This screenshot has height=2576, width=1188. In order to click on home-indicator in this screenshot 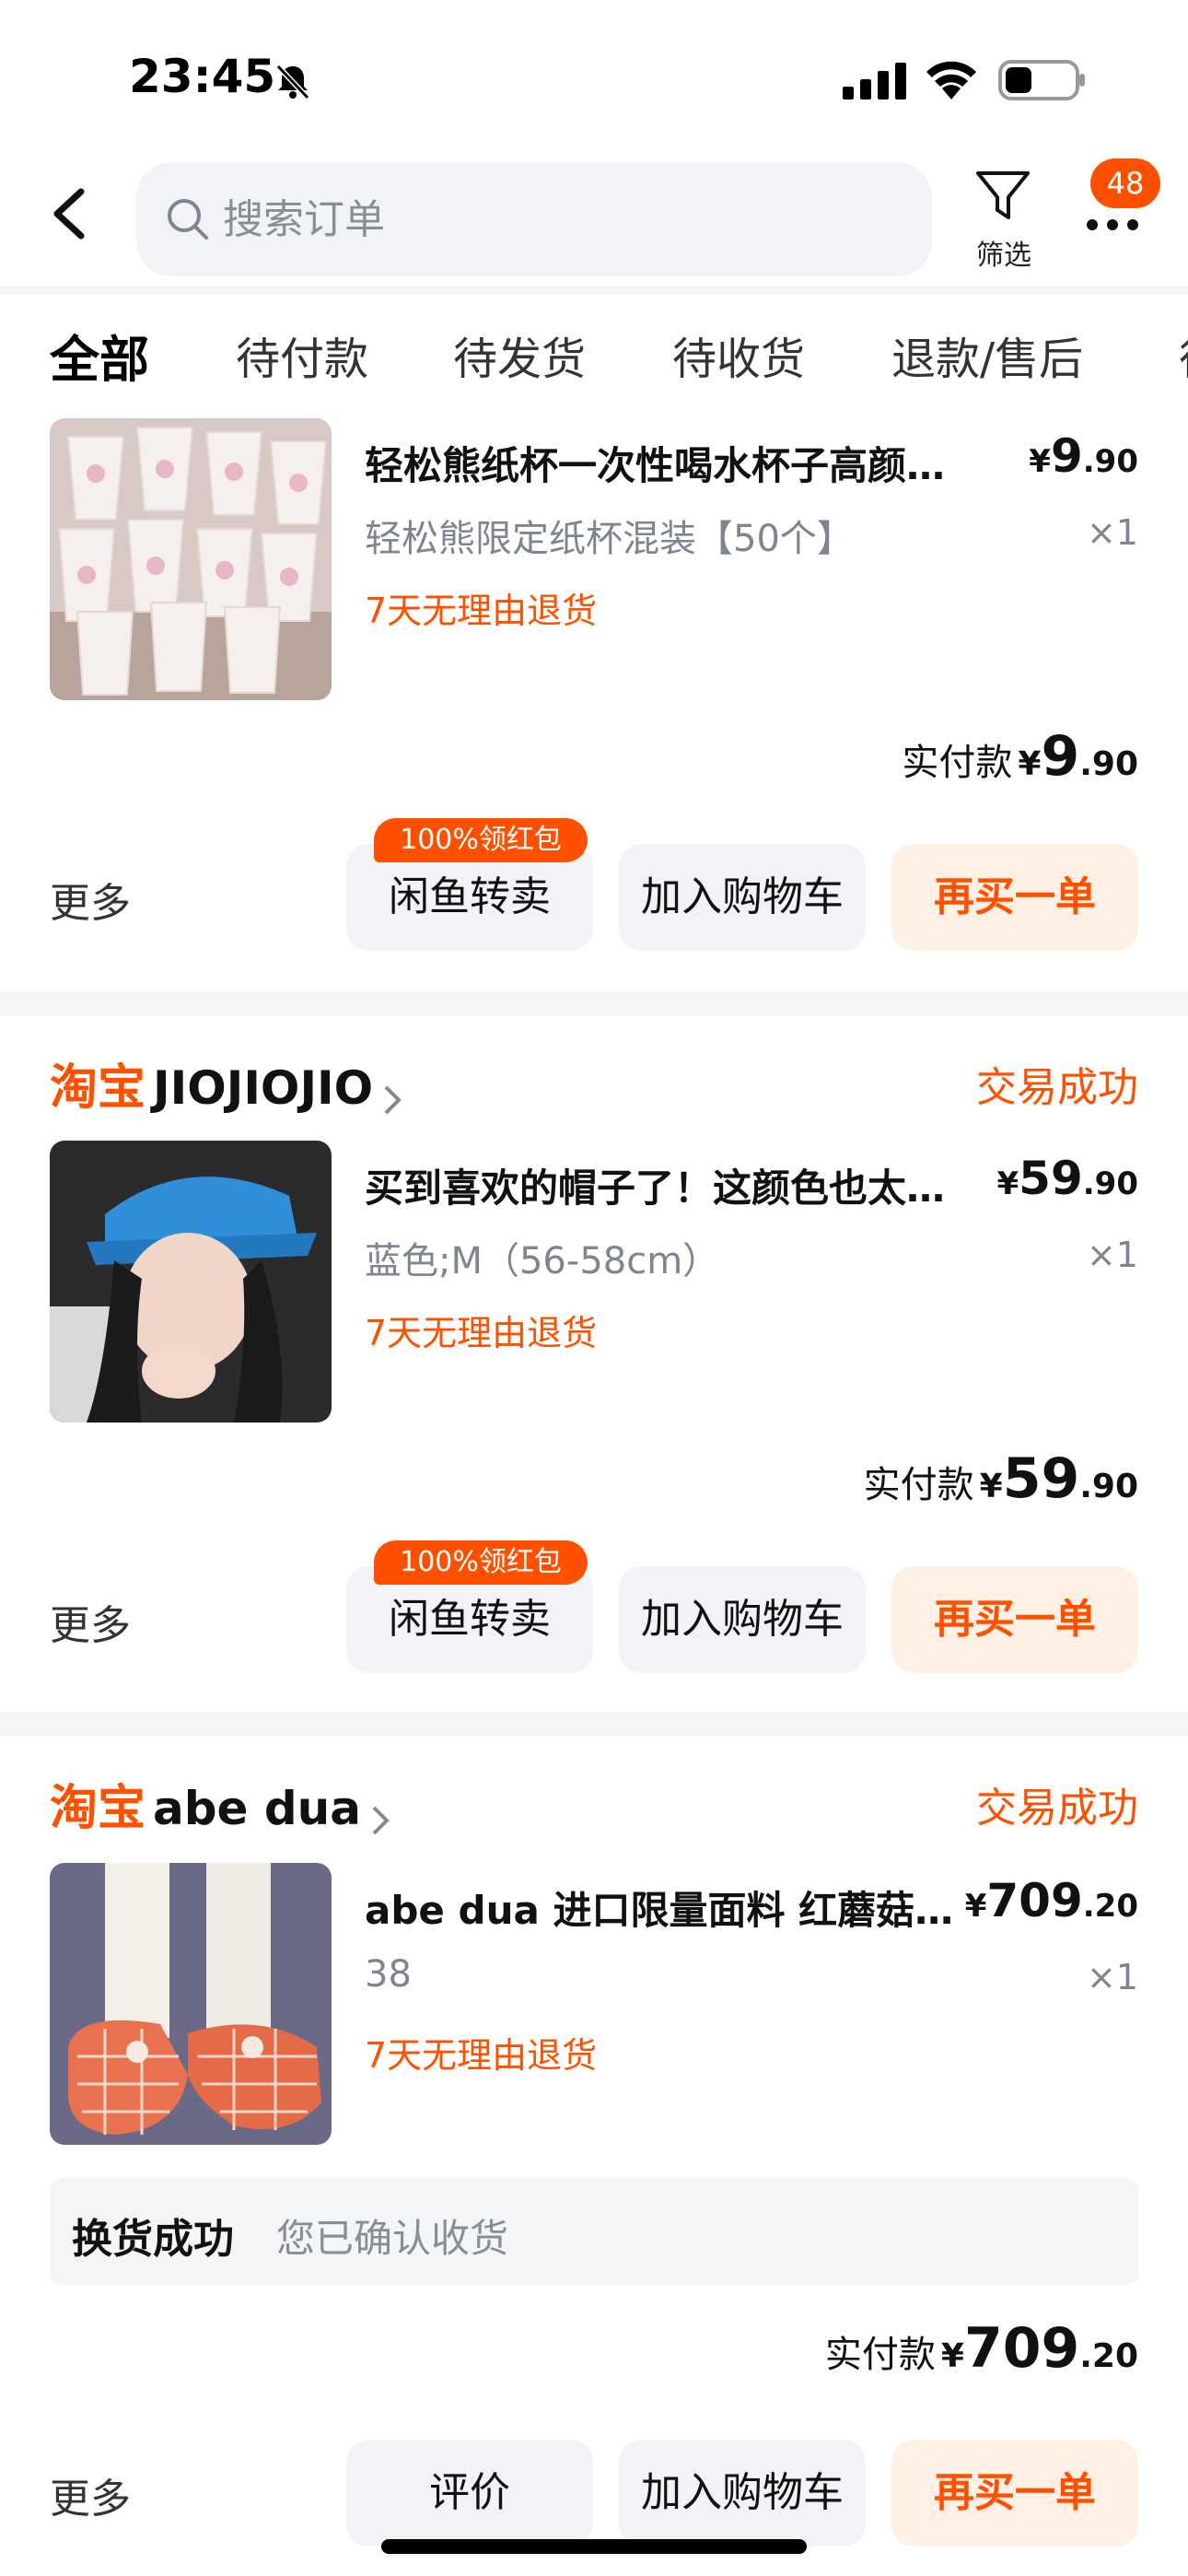, I will do `click(594, 2546)`.